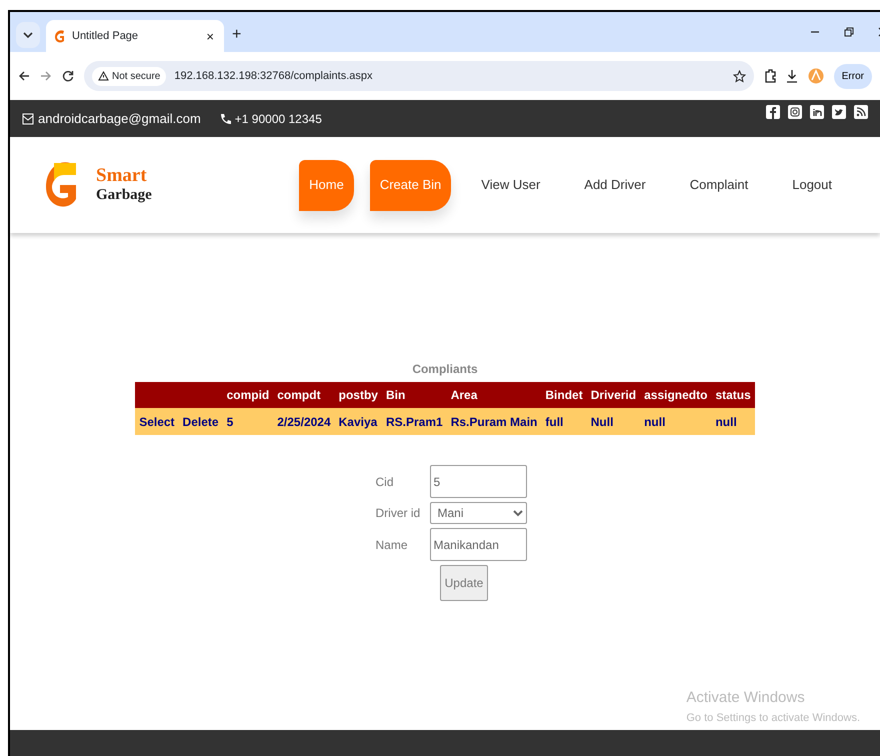  I want to click on download-icon, so click(792, 76).